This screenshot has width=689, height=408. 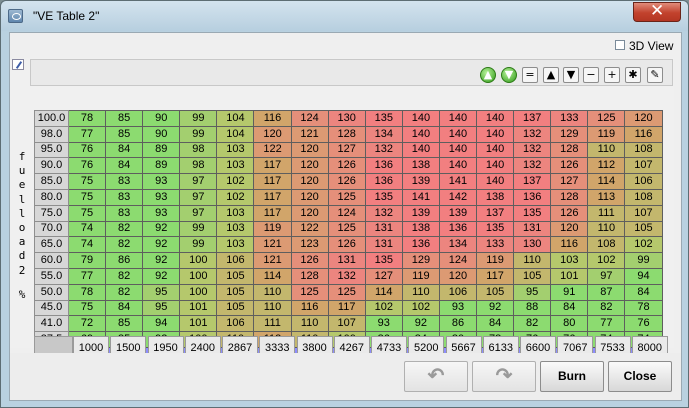 What do you see at coordinates (124, 118) in the screenshot?
I see `ve-cell: 85` at bounding box center [124, 118].